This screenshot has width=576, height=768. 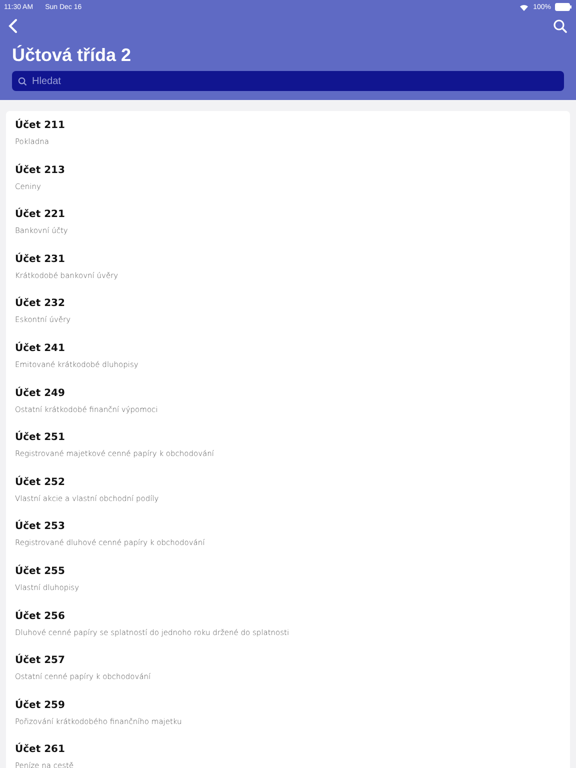 I want to click on account-title: Účet 213, so click(x=288, y=171).